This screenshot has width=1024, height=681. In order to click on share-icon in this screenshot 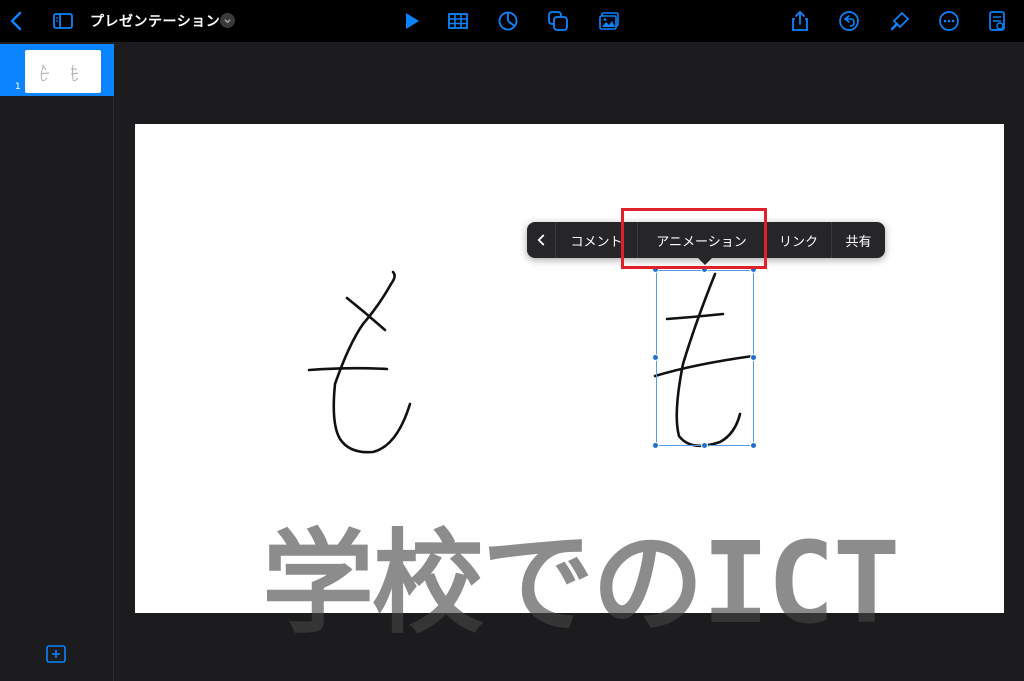, I will do `click(800, 21)`.